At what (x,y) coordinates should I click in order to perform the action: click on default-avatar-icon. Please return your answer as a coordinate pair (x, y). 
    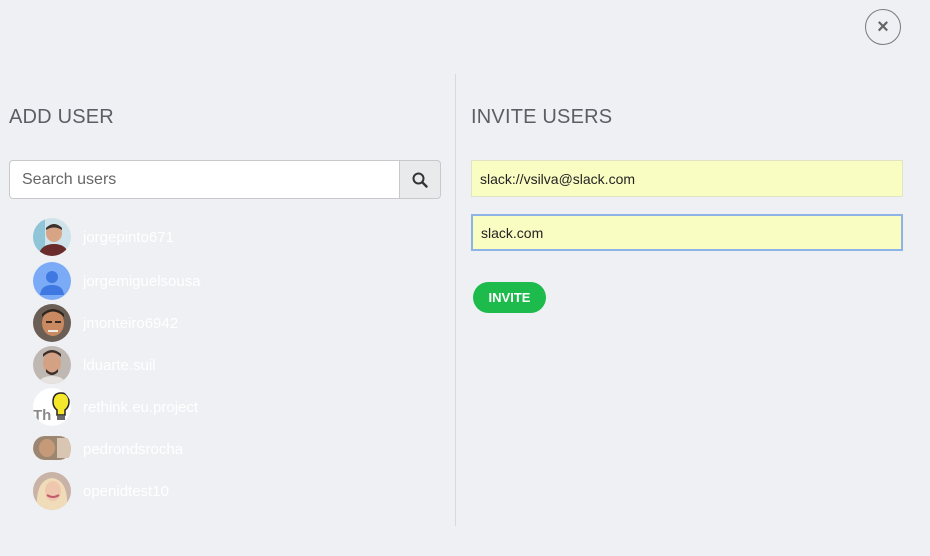
    Looking at the image, I should click on (52, 281).